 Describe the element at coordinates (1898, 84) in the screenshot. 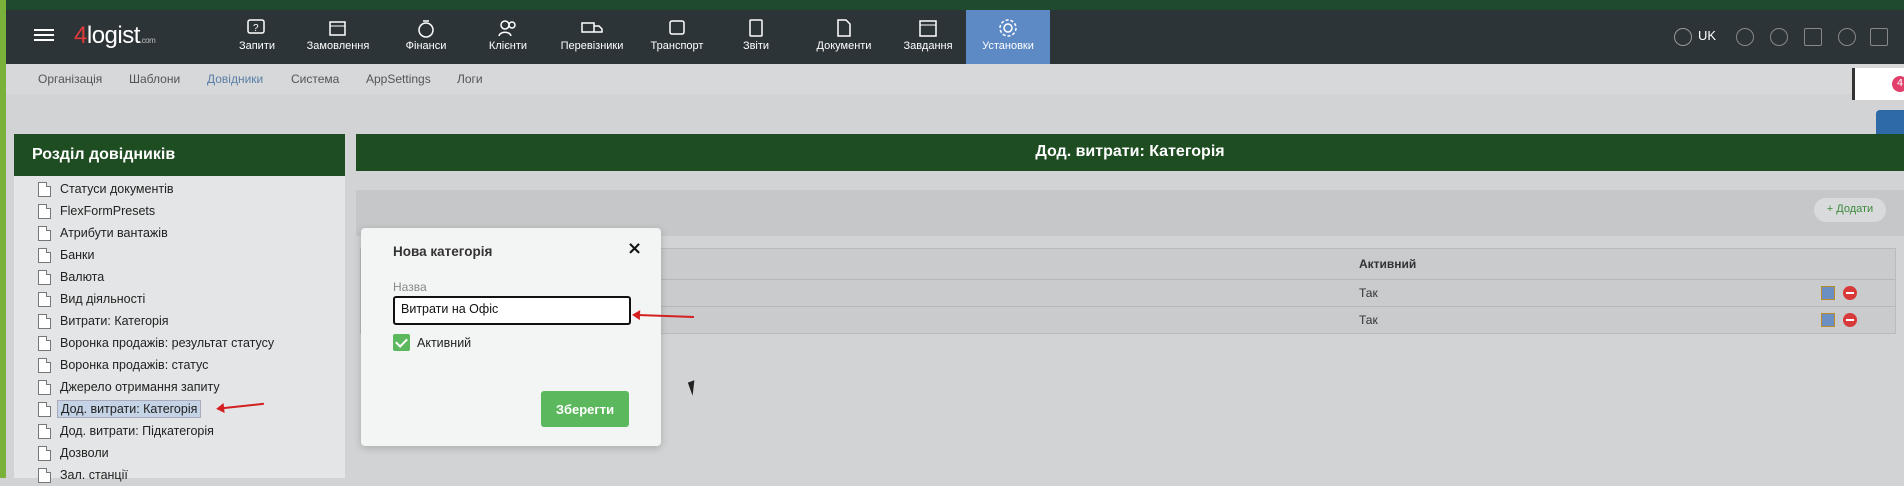

I see `notification-badge: 4` at that location.